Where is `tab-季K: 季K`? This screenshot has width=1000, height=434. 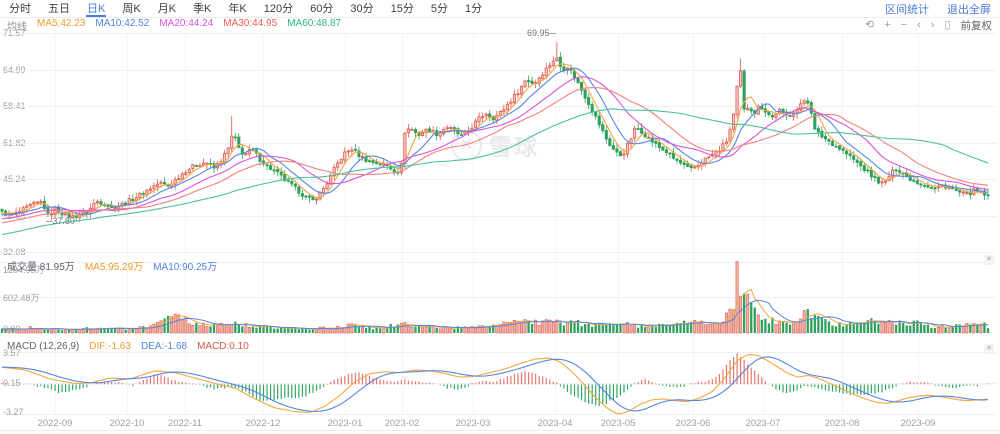 tab-季K: 季K is located at coordinates (202, 9).